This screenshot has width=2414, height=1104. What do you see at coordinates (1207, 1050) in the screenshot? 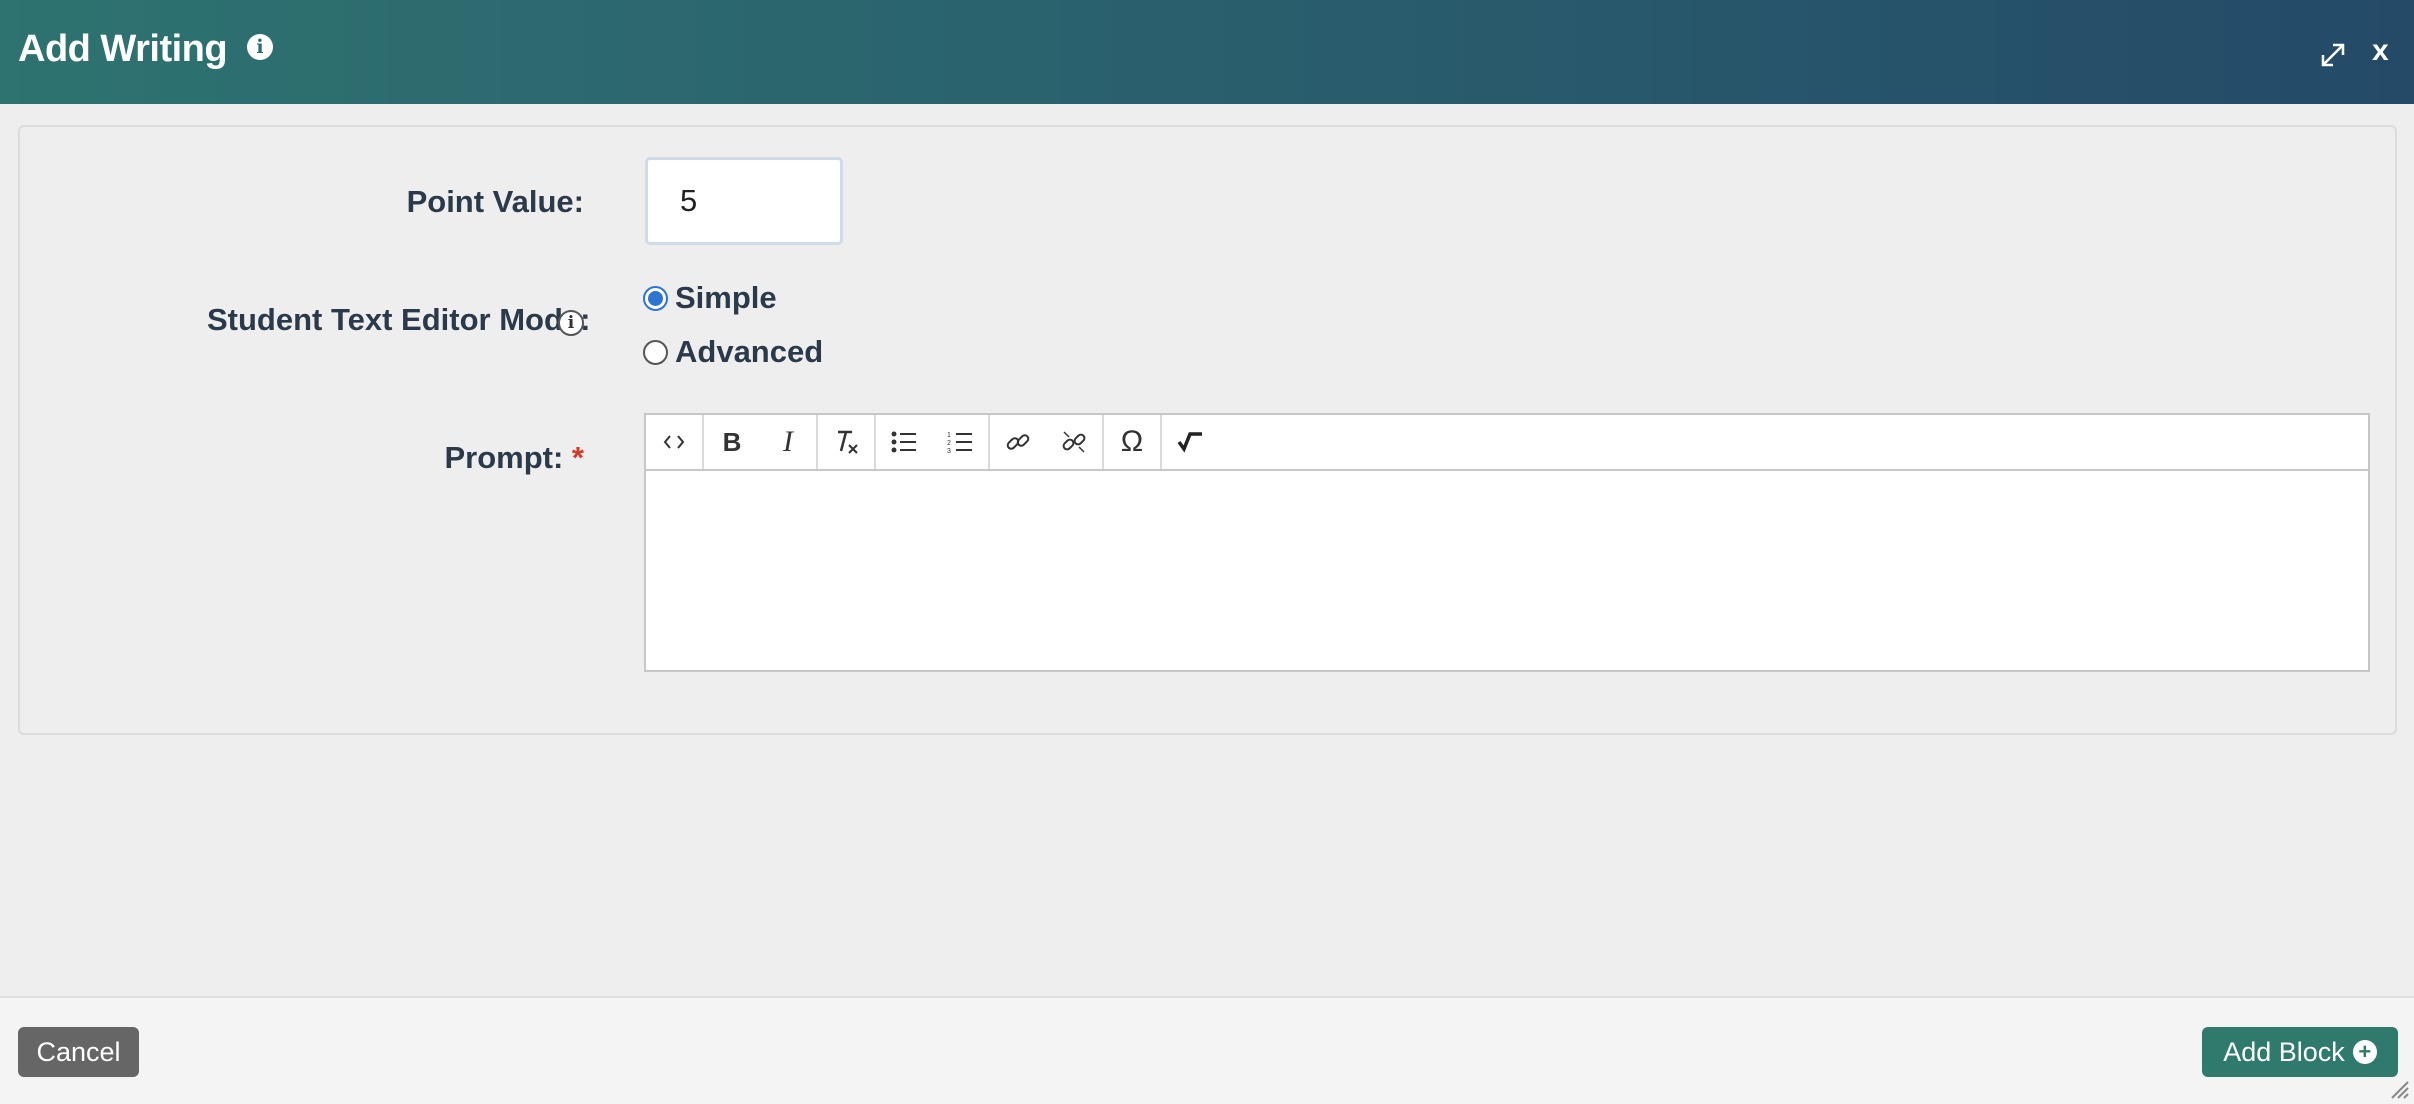
I see `dialog-footer` at bounding box center [1207, 1050].